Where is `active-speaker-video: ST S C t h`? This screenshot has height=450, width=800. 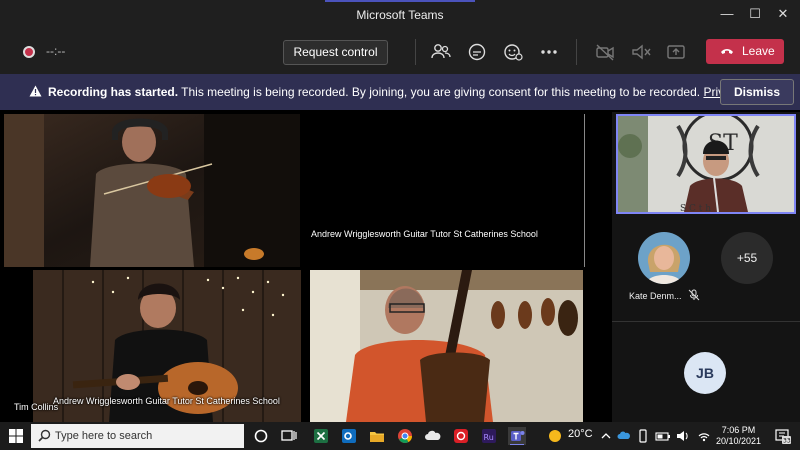
active-speaker-video: ST S C t h is located at coordinates (706, 164).